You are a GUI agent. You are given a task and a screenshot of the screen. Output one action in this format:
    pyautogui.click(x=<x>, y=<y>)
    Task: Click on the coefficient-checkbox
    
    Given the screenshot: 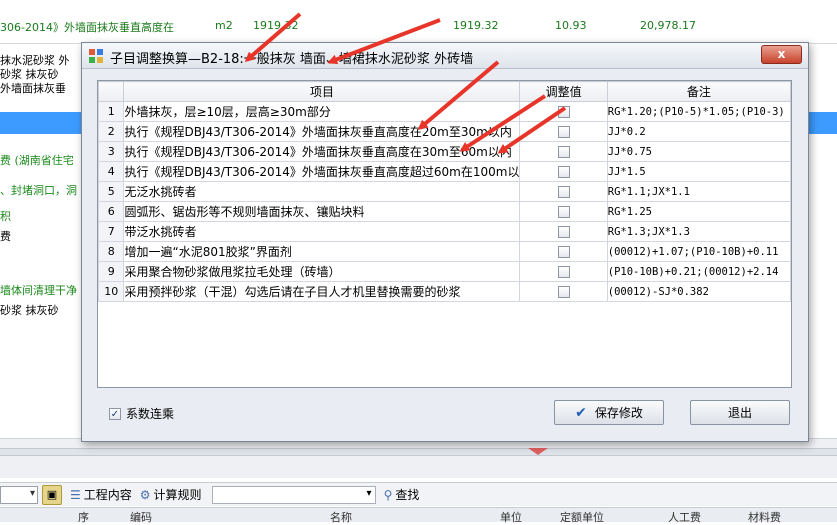 What is the action you would take?
    pyautogui.click(x=115, y=413)
    